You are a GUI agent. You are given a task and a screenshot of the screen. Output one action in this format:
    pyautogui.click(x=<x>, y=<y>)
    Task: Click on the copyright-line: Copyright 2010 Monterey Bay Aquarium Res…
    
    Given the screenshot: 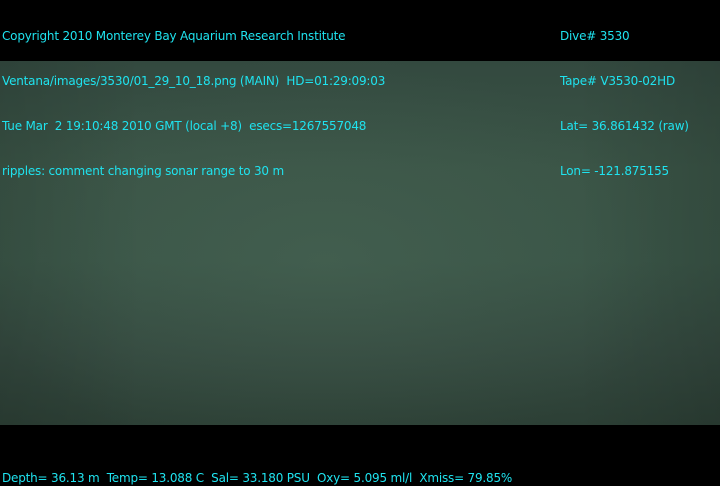 What is the action you would take?
    pyautogui.click(x=174, y=36)
    